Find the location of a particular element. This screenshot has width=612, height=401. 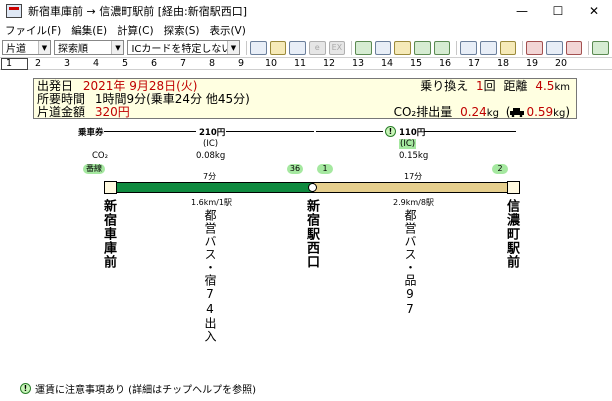

direction-select: 片道 ▼ is located at coordinates (26, 47).